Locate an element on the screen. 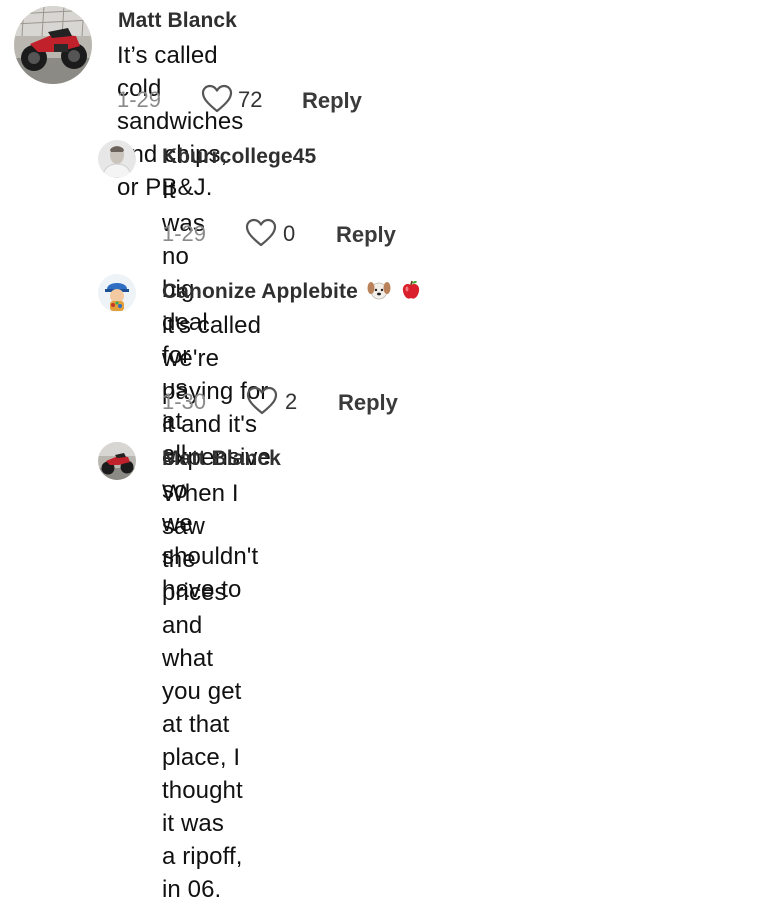 The image size is (766, 906). like-count: 2 is located at coordinates (291, 401).